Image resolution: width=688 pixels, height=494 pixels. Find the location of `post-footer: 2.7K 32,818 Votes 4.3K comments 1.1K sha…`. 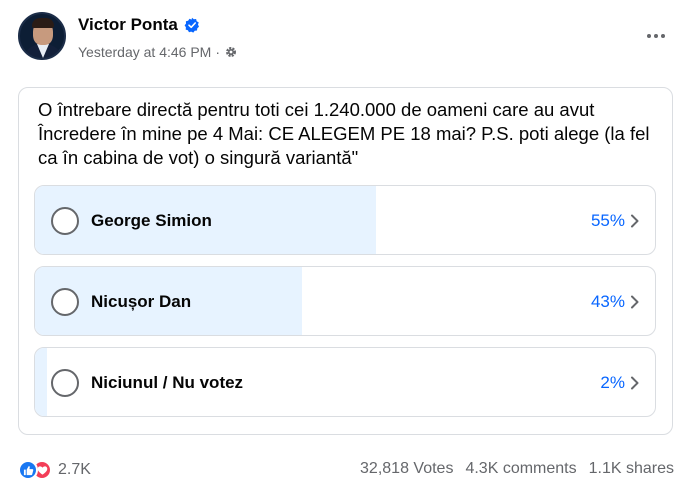

post-footer: 2.7K 32,818 Votes 4.3K comments 1.1K sha… is located at coordinates (346, 471).